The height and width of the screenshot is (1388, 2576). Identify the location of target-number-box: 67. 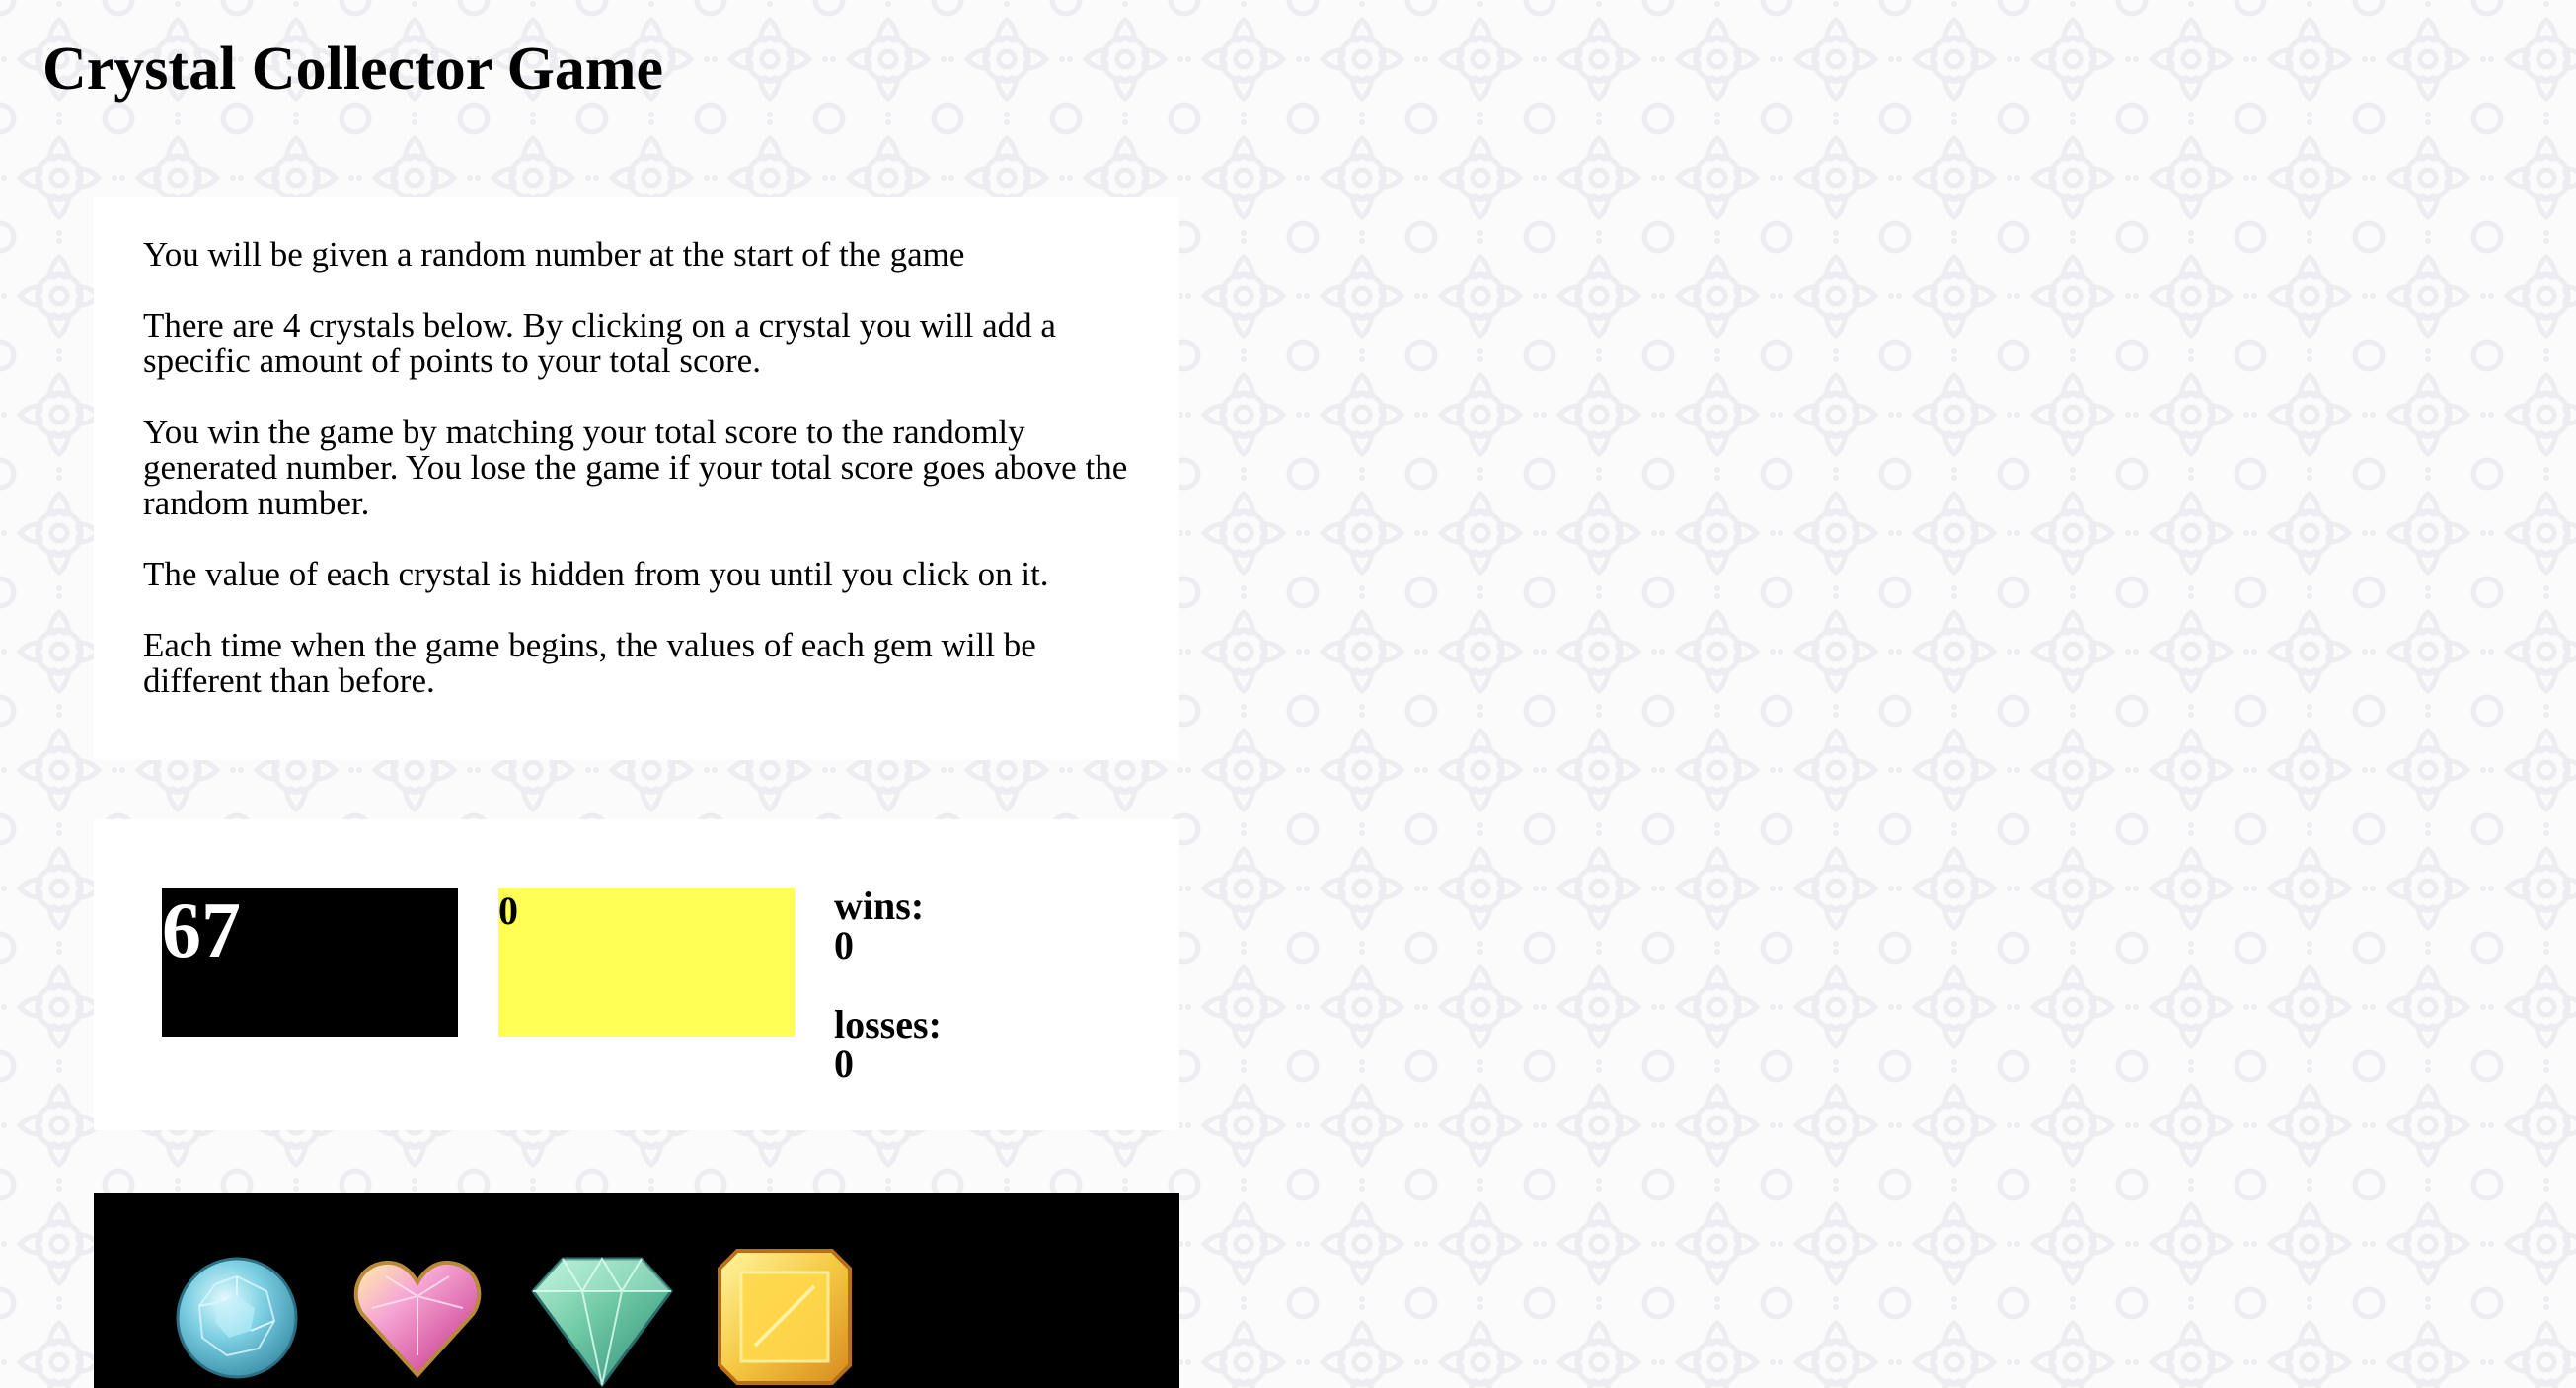
(310, 962).